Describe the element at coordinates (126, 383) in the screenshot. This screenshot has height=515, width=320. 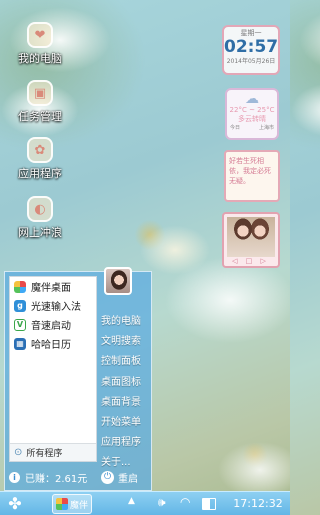
I see `link-desktop-icons: 桌面图标` at that location.